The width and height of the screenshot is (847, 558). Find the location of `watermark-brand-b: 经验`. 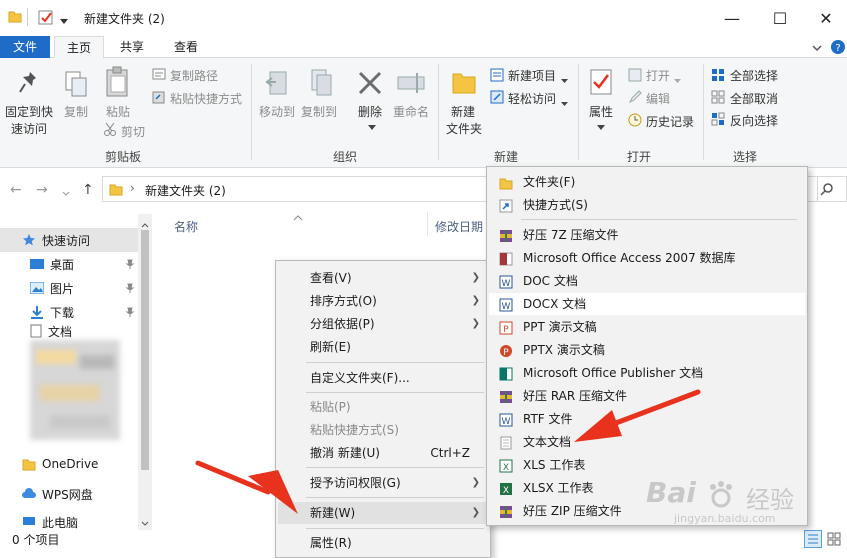

watermark-brand-b: 经验 is located at coordinates (770, 500).